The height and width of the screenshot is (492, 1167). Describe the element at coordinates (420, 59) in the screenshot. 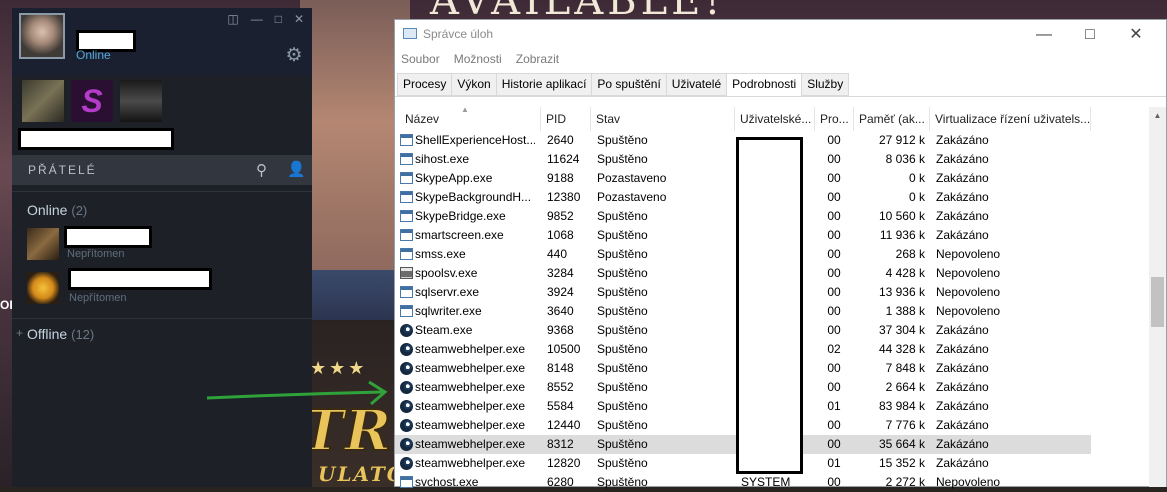

I see `menu-soubor: Soubor` at that location.